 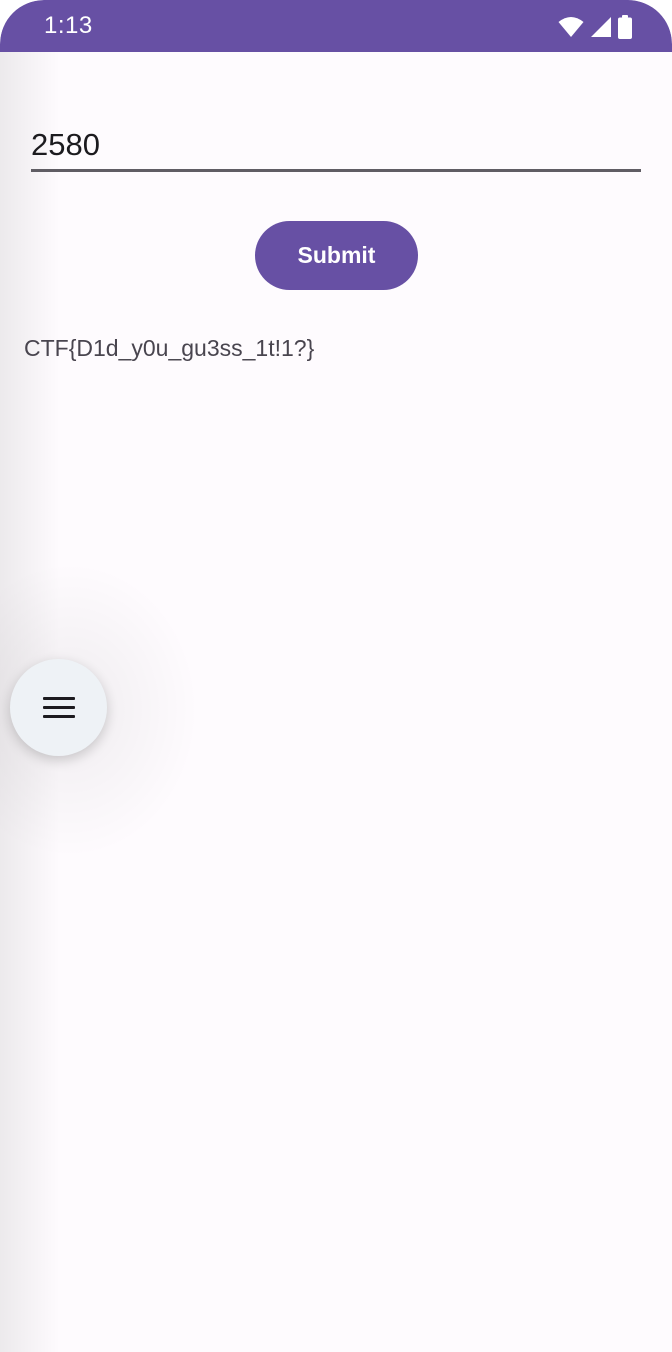 I want to click on result-text: CTF{D1d_y0u_gu3ss_1t!1?}, so click(x=169, y=348).